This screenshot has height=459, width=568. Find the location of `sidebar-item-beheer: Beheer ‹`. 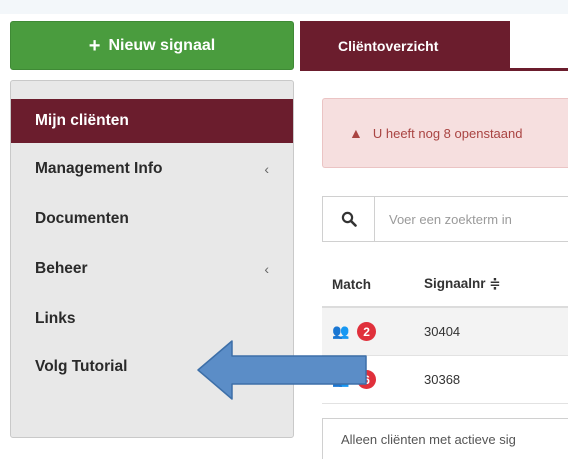

sidebar-item-beheer: Beheer ‹ is located at coordinates (152, 269).